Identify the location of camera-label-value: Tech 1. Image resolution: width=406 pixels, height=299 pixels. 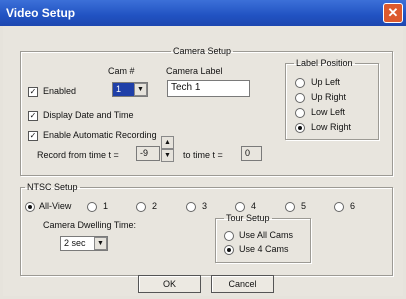
(186, 87).